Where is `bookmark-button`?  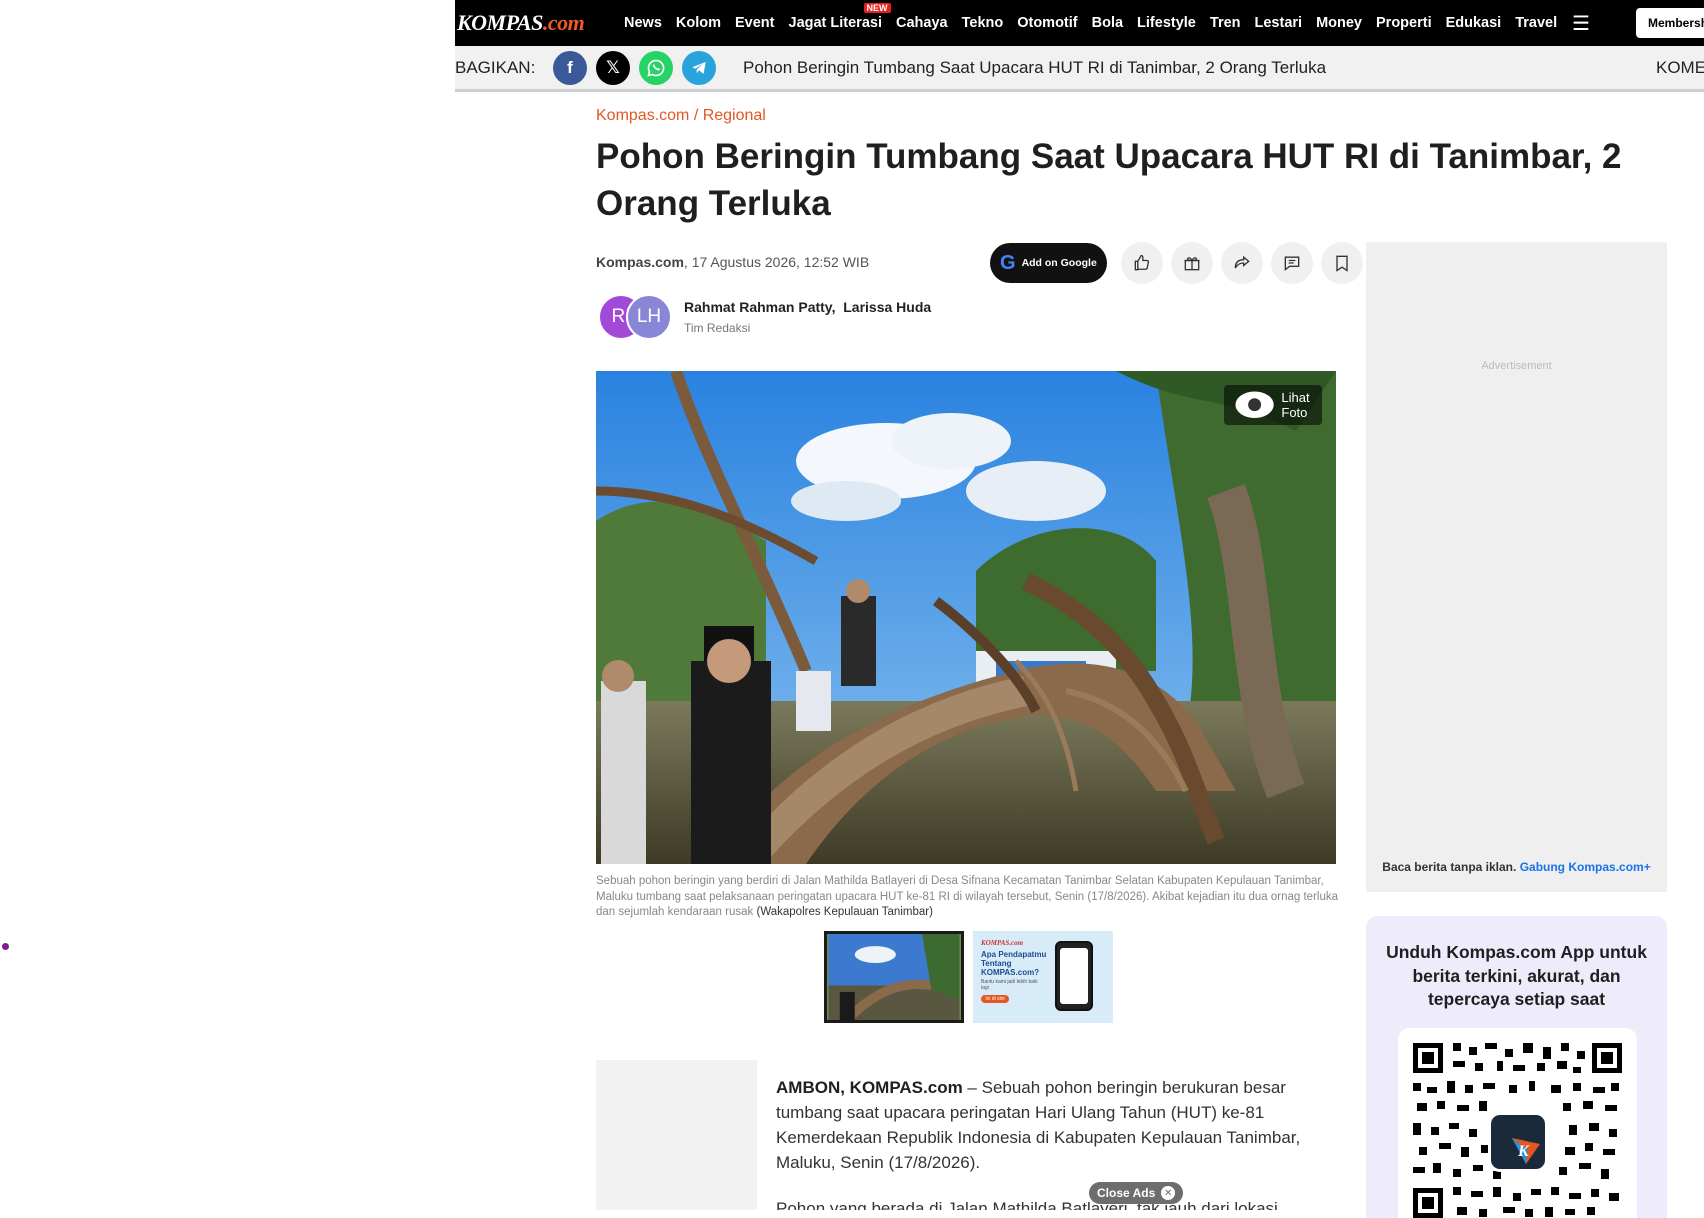
bookmark-button is located at coordinates (1342, 263).